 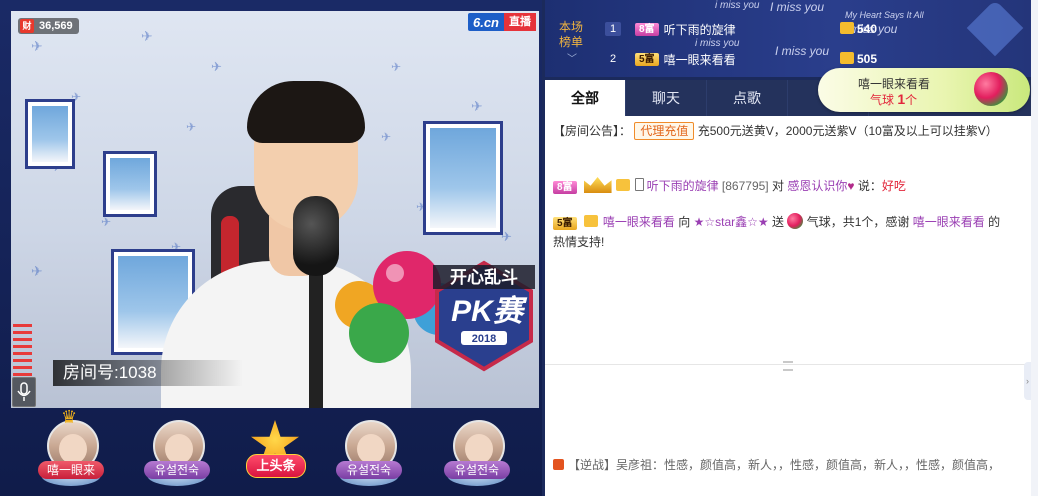 I want to click on game-icon, so click(x=558, y=464).